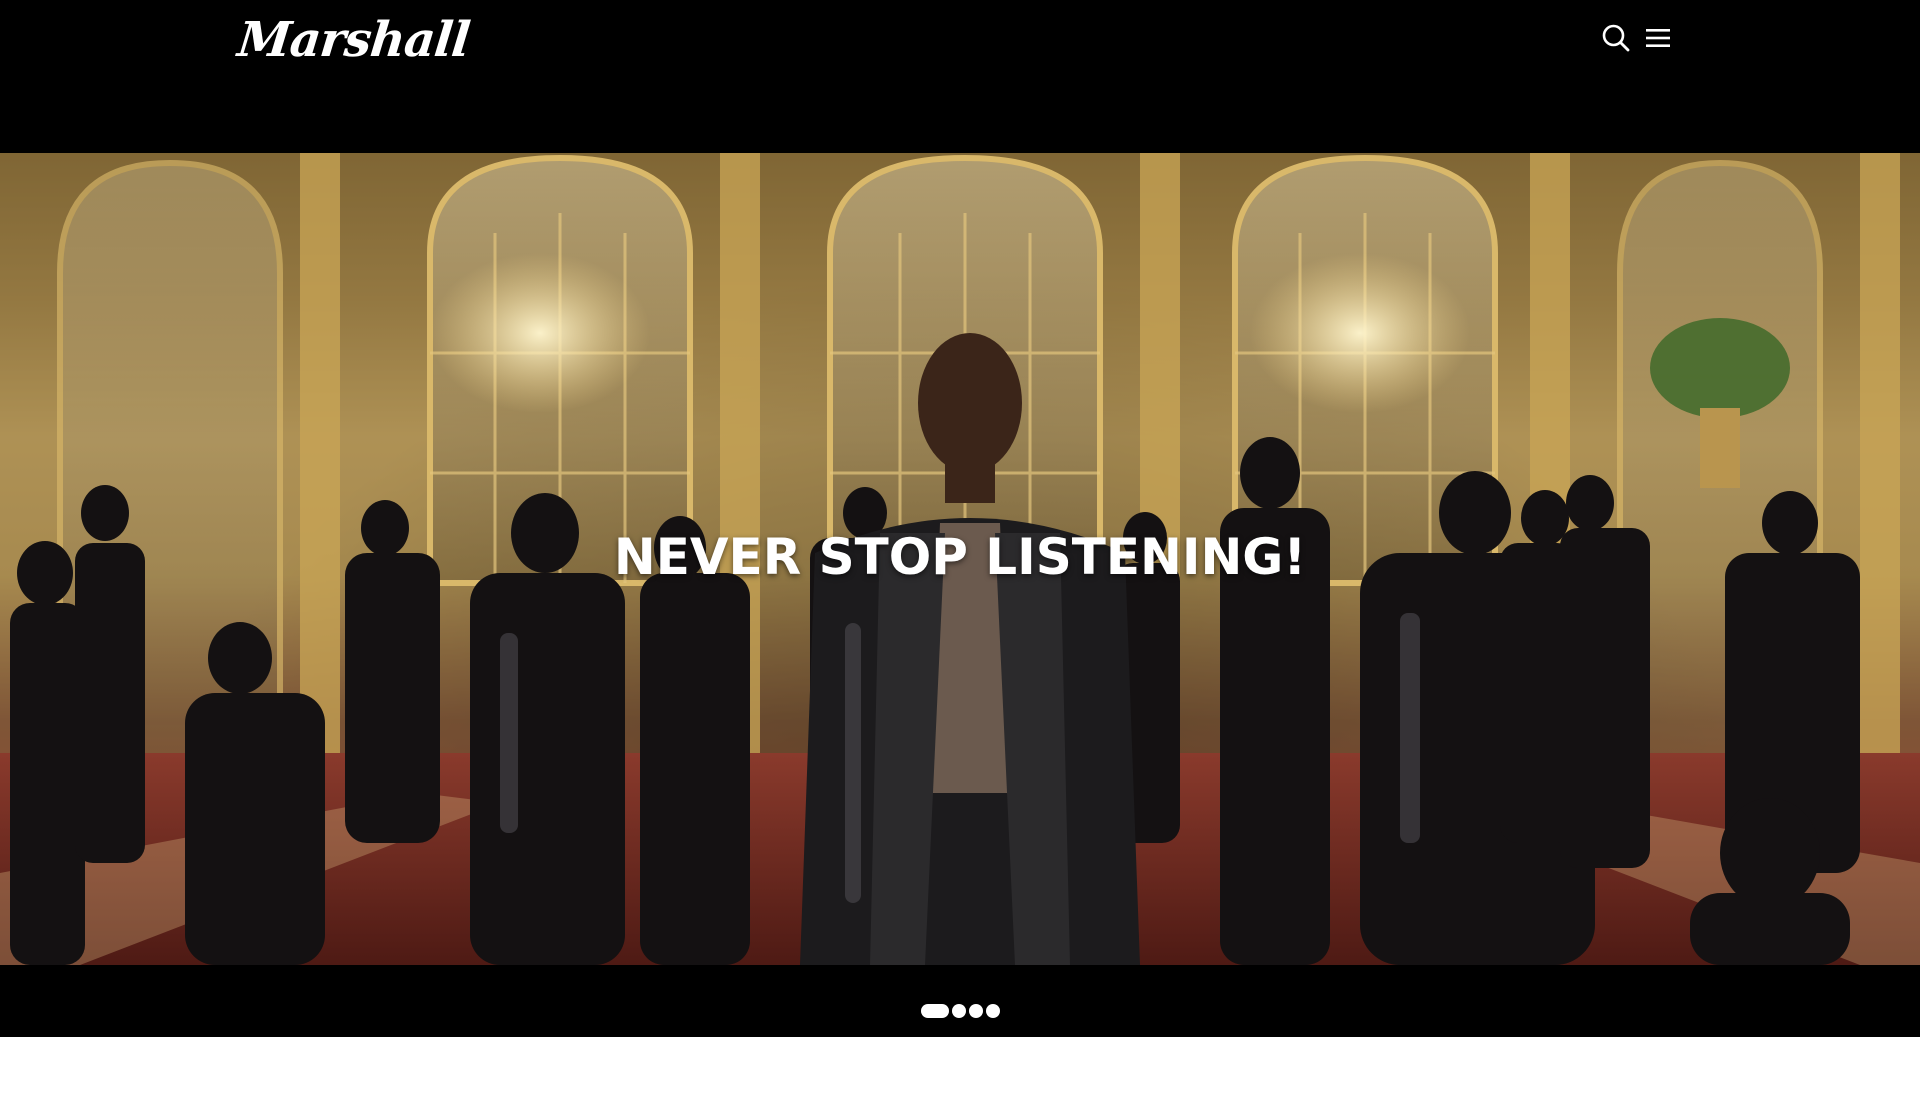 Image resolution: width=1920 pixels, height=1109 pixels. I want to click on hamburger-menu-icon, so click(1658, 40).